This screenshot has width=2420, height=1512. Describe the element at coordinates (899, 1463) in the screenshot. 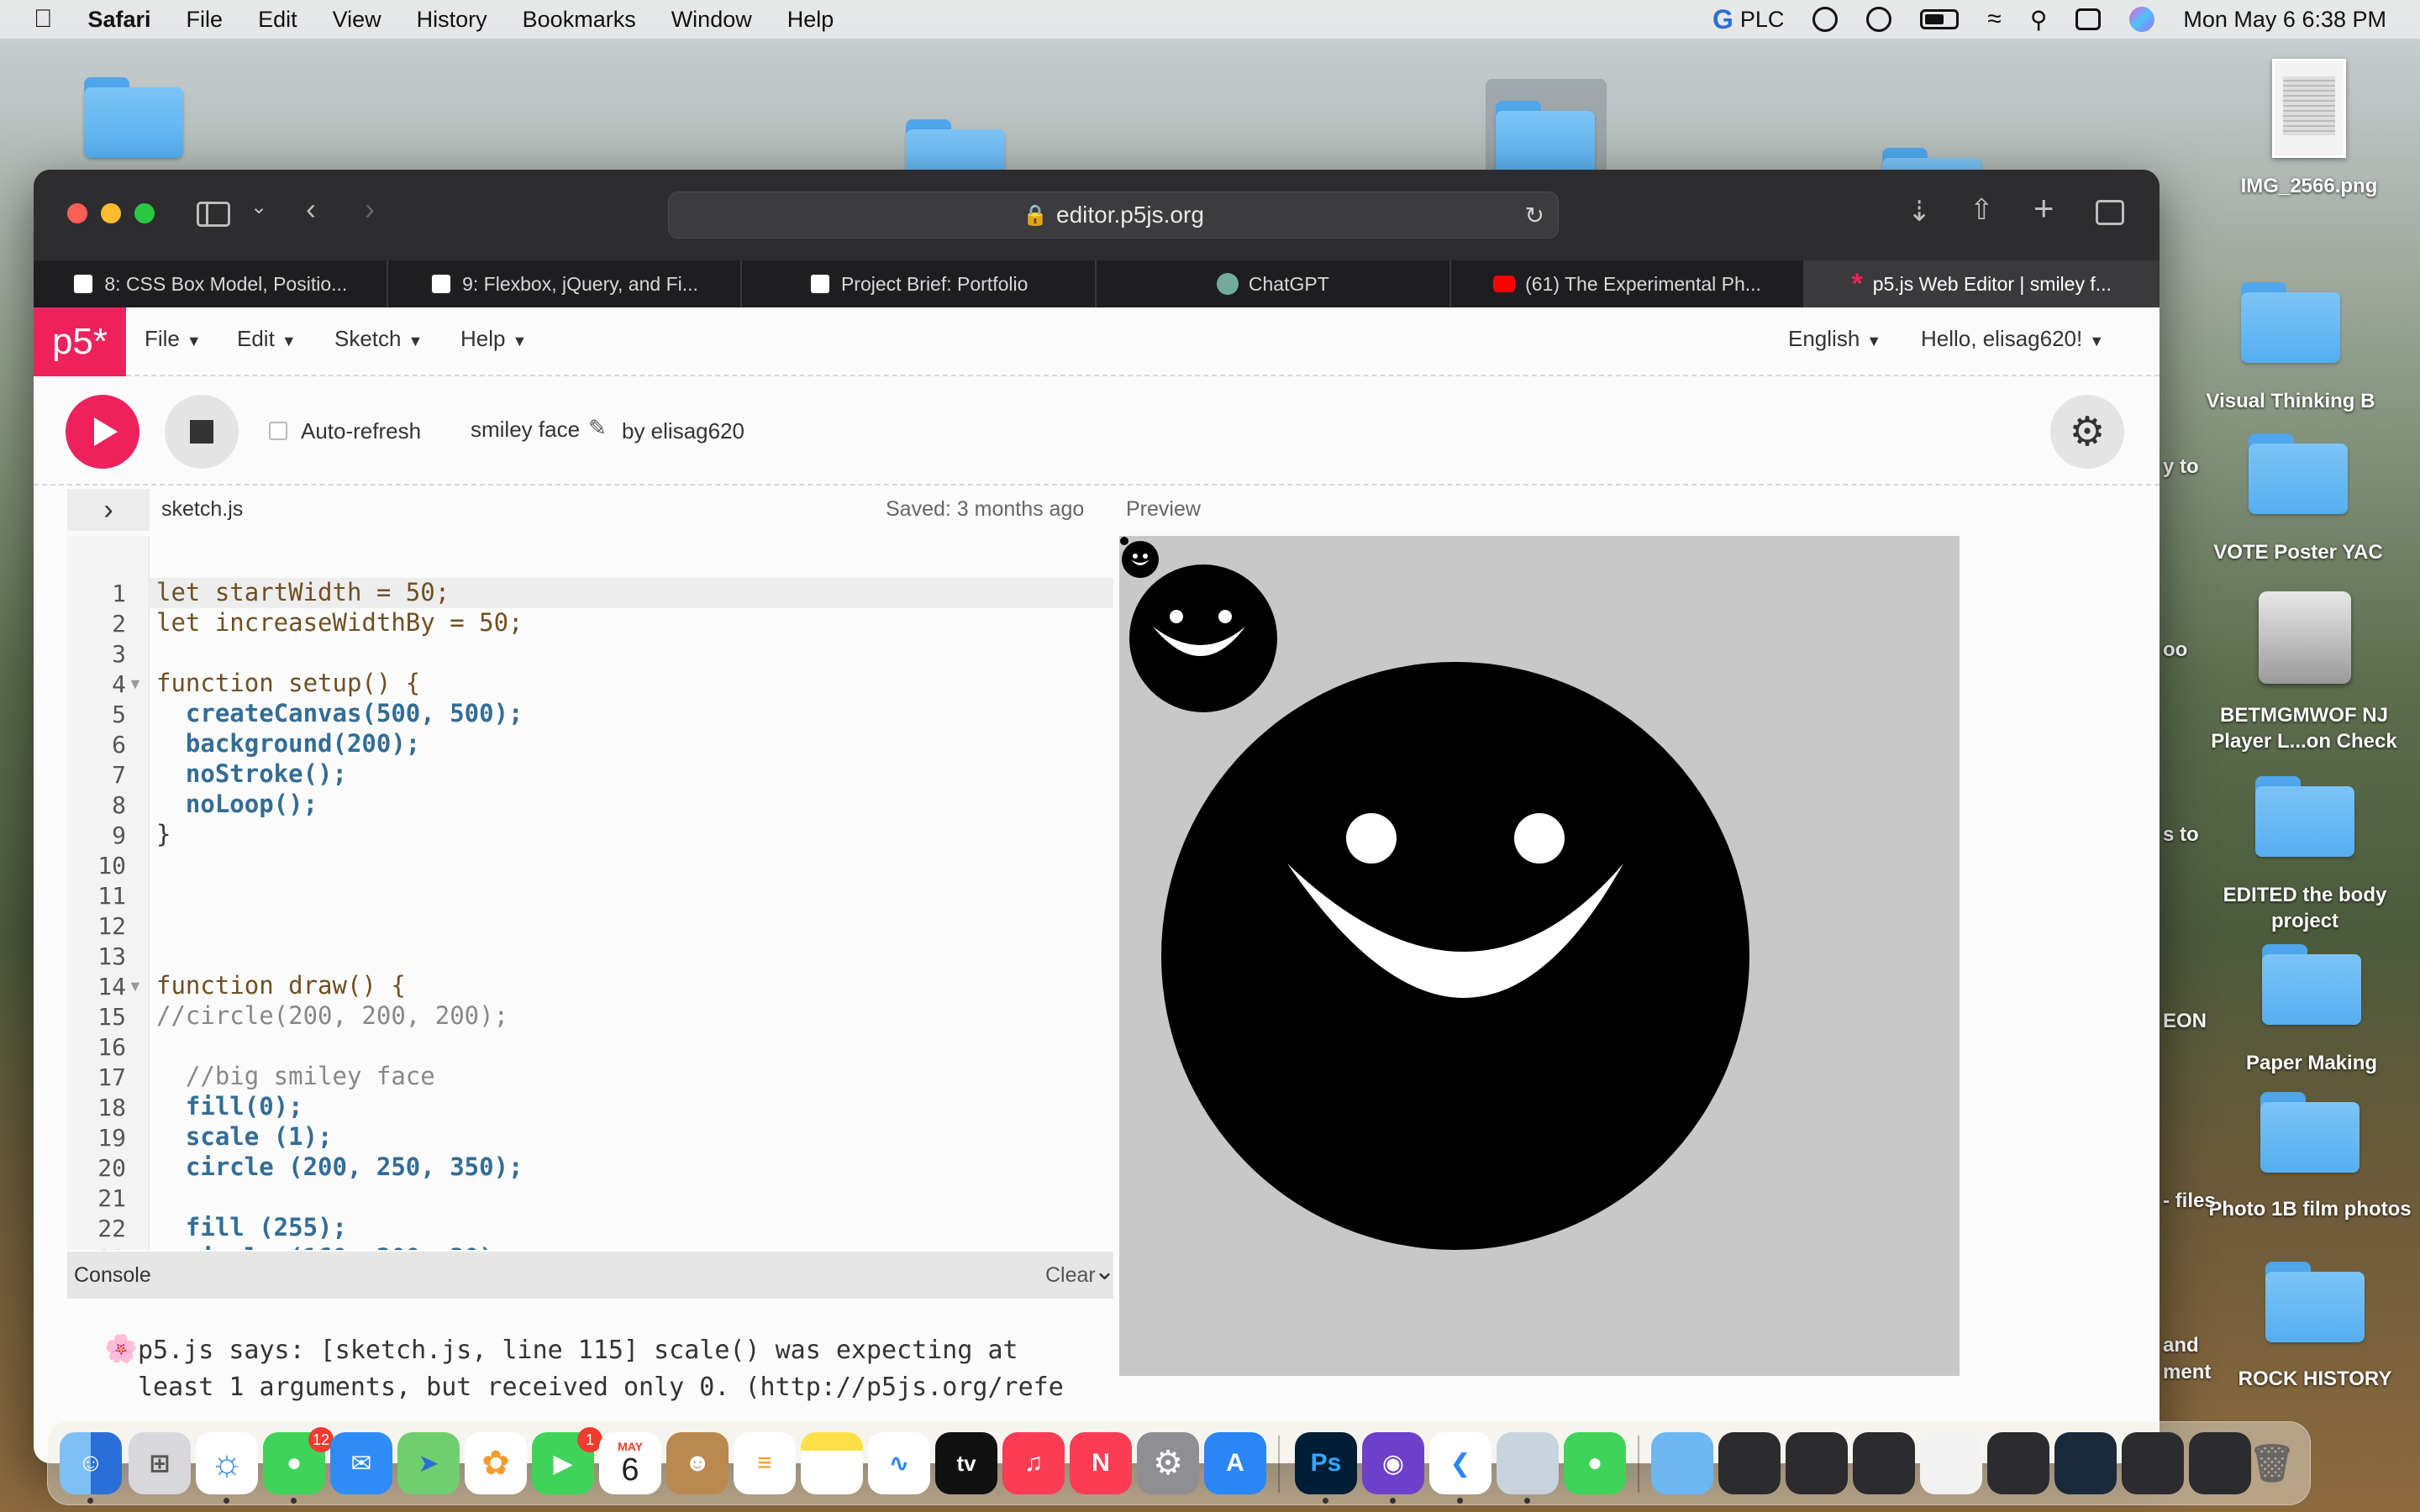

I see `freeform-icon: ∿` at that location.